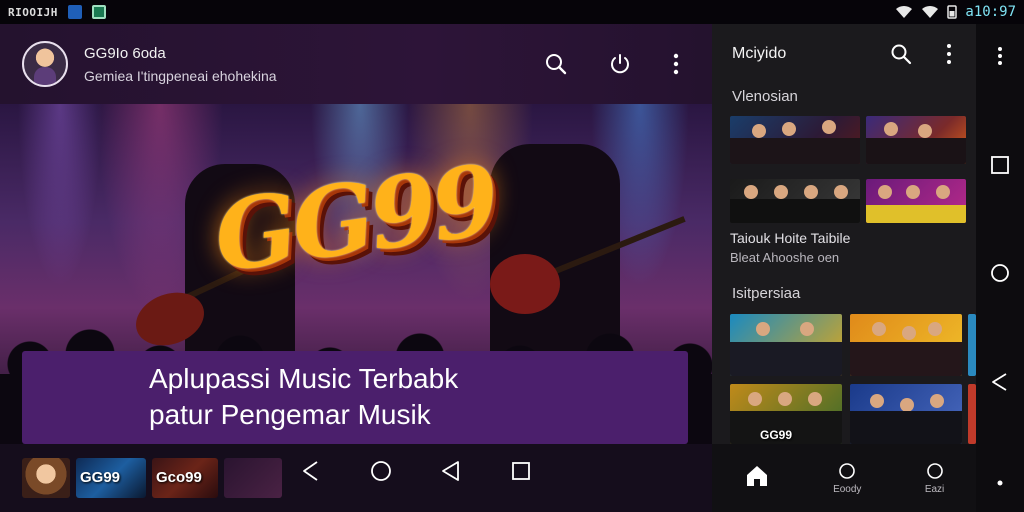  What do you see at coordinates (952, 12) in the screenshot?
I see `battery-icon` at bounding box center [952, 12].